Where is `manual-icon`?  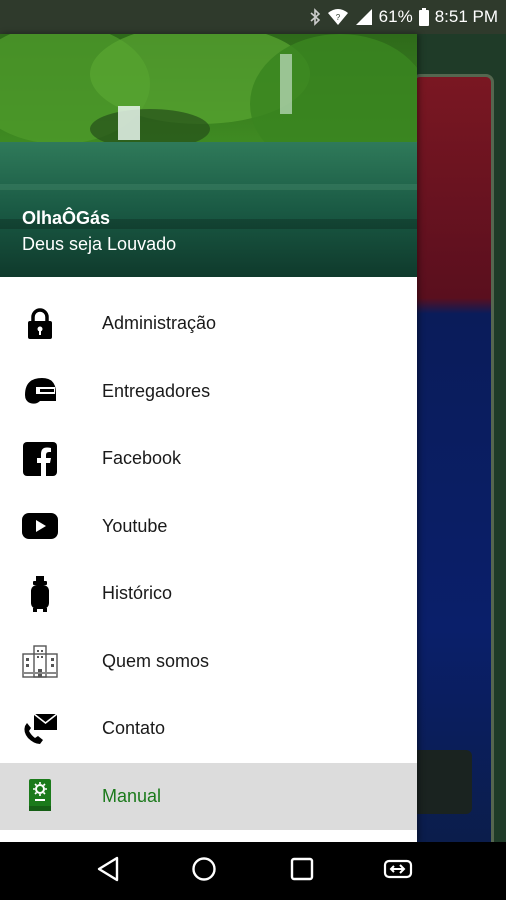
manual-icon is located at coordinates (40, 796).